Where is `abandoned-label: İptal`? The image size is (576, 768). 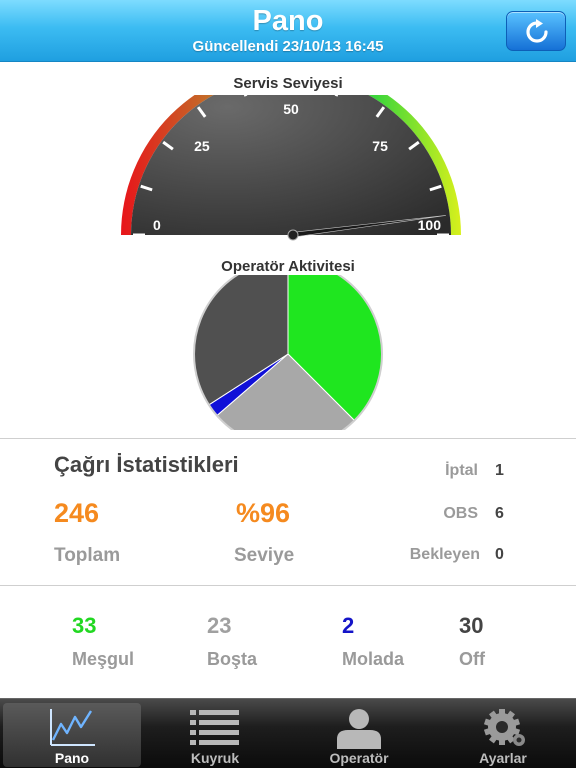
abandoned-label: İptal is located at coordinates (461, 470).